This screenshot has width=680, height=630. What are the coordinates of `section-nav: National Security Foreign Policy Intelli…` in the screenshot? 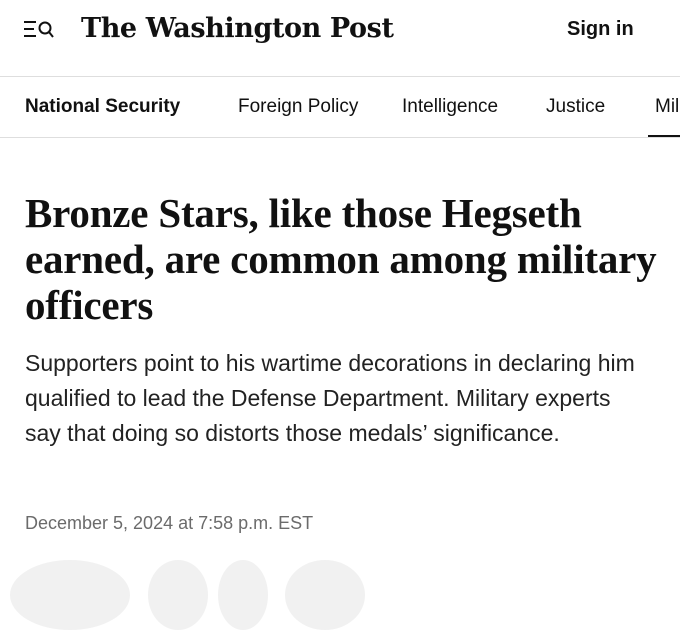 It's located at (340, 107).